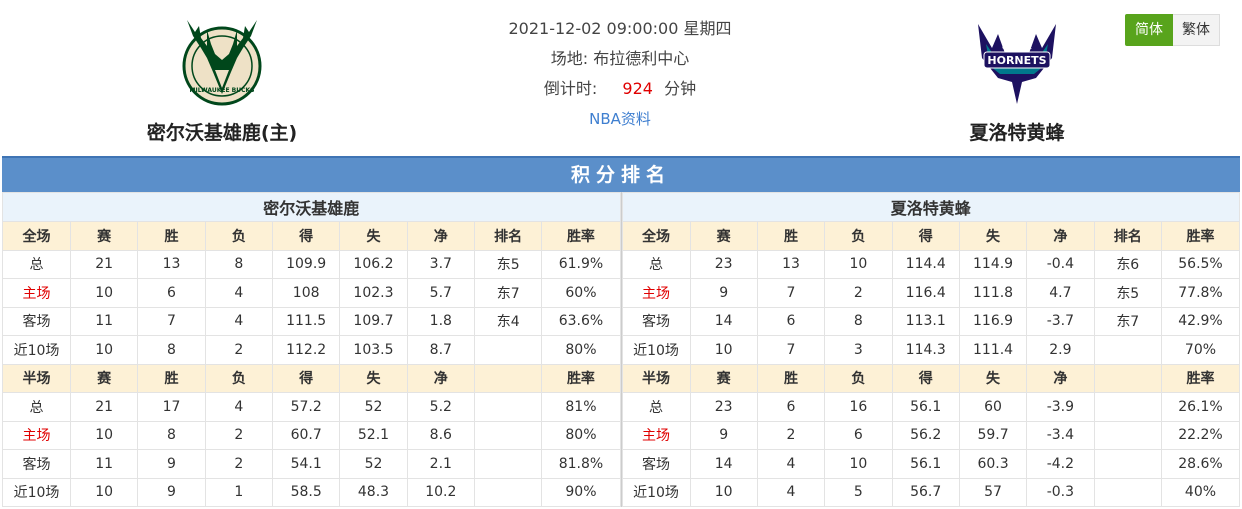 The width and height of the screenshot is (1242, 509). What do you see at coordinates (36, 464) in the screenshot?
I see `table-cell: 客场` at bounding box center [36, 464].